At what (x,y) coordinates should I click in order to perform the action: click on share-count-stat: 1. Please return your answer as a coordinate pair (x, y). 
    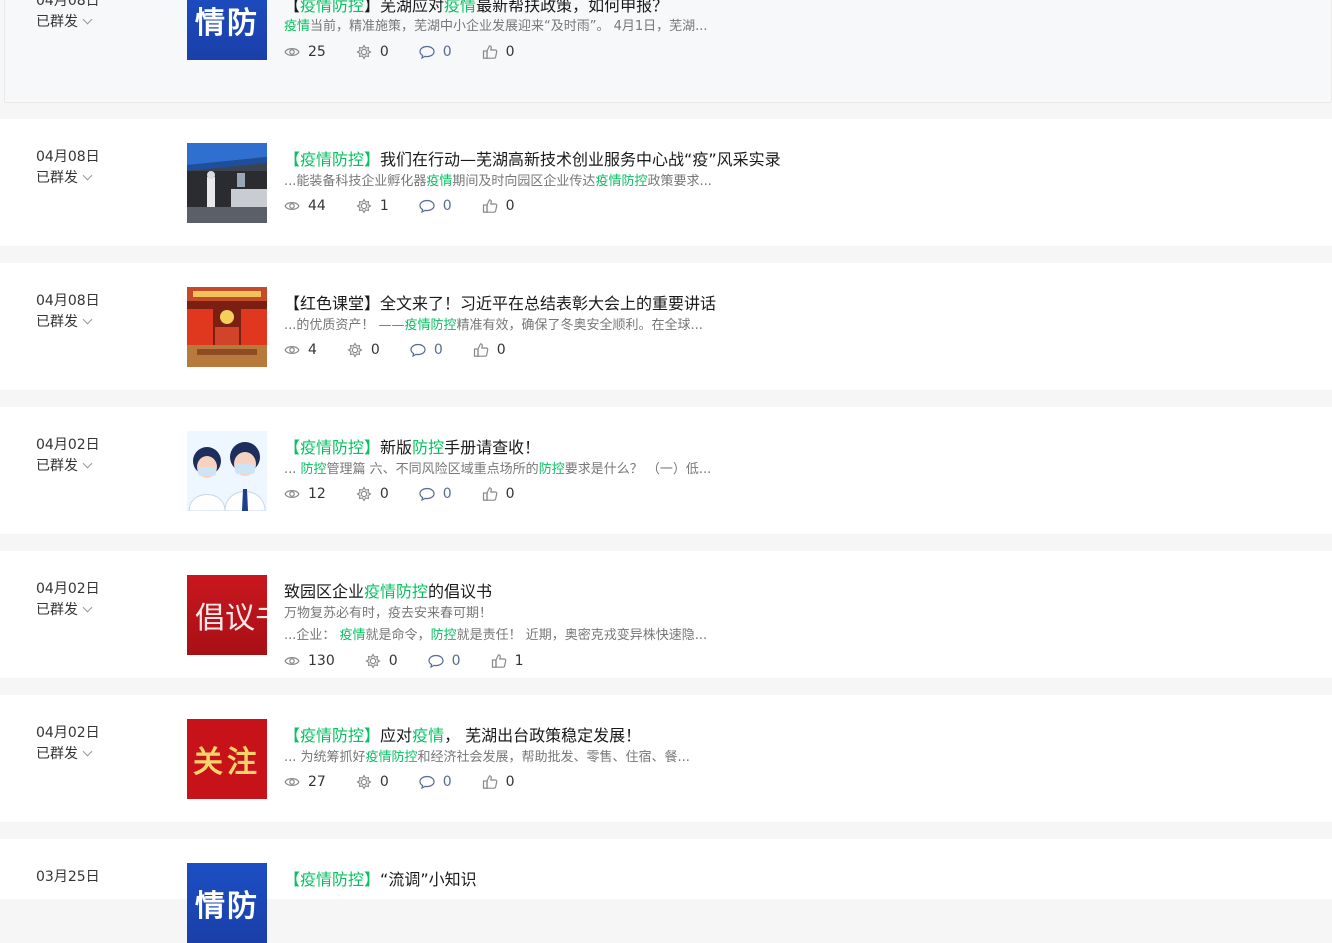
    Looking at the image, I should click on (372, 206).